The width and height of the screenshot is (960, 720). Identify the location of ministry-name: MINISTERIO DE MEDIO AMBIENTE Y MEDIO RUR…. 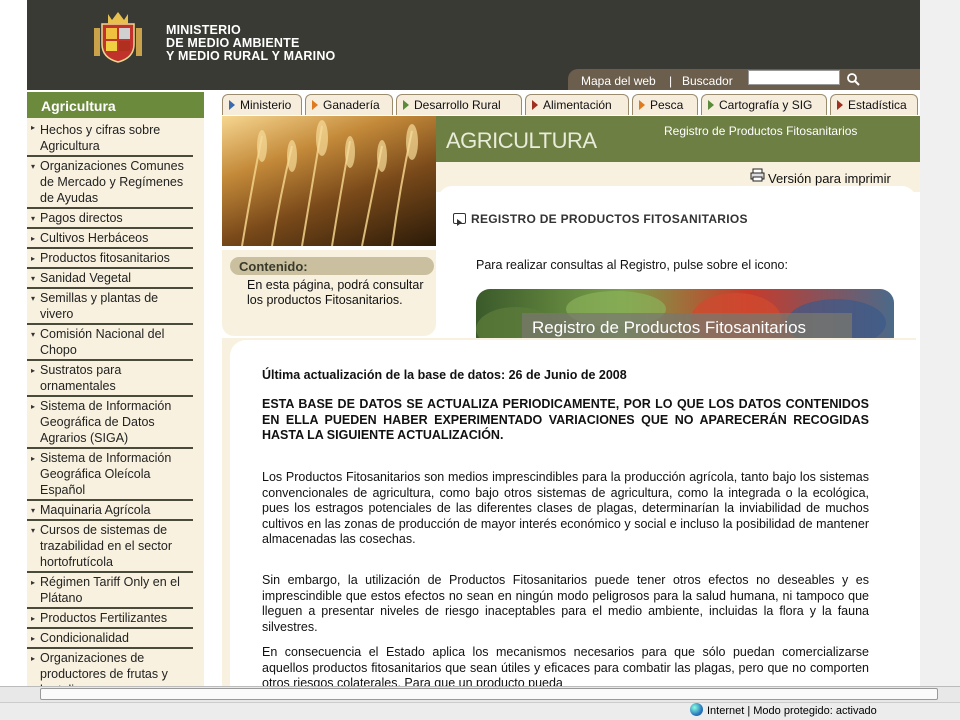
(250, 43).